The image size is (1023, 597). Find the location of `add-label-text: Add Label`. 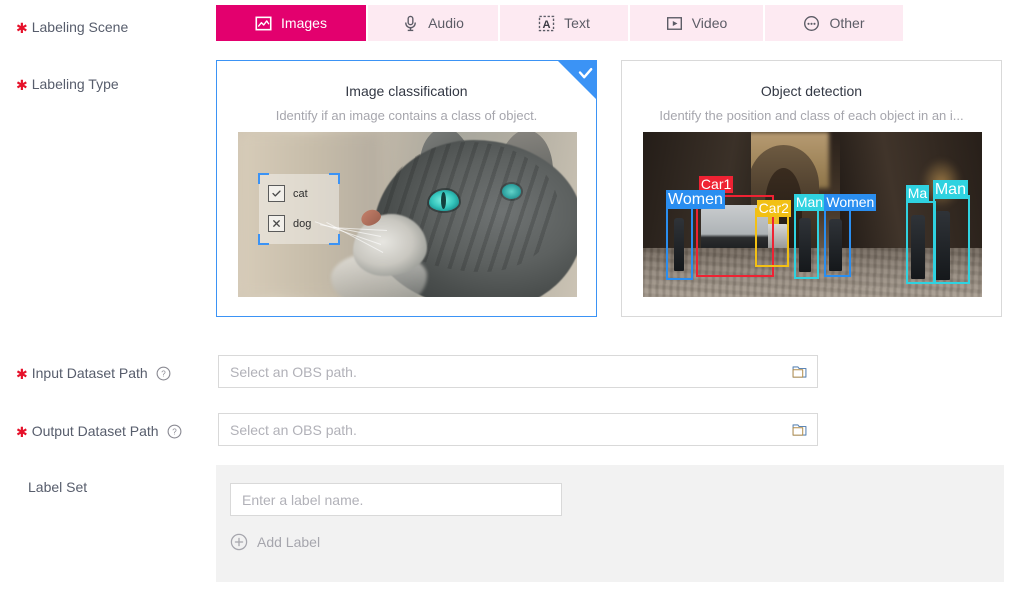

add-label-text: Add Label is located at coordinates (289, 542).